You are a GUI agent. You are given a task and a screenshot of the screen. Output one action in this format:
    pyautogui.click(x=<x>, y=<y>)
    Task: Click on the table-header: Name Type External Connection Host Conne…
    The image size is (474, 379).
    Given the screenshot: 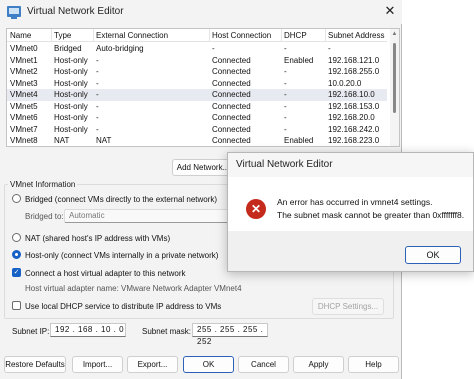 What is the action you would take?
    pyautogui.click(x=197, y=35)
    